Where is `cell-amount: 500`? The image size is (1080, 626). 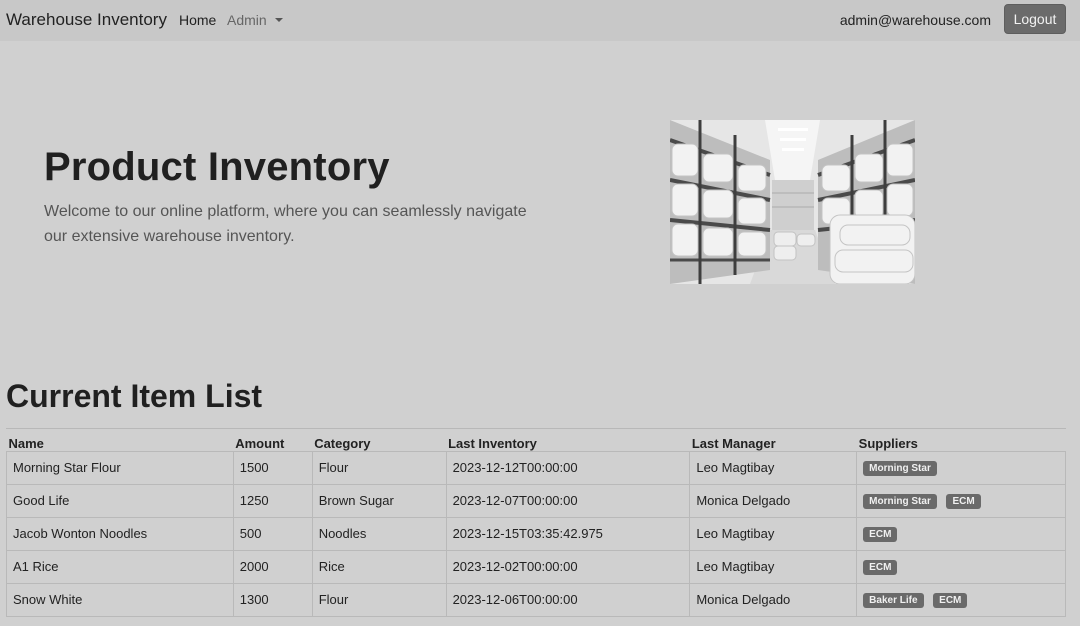
cell-amount: 500 is located at coordinates (272, 533).